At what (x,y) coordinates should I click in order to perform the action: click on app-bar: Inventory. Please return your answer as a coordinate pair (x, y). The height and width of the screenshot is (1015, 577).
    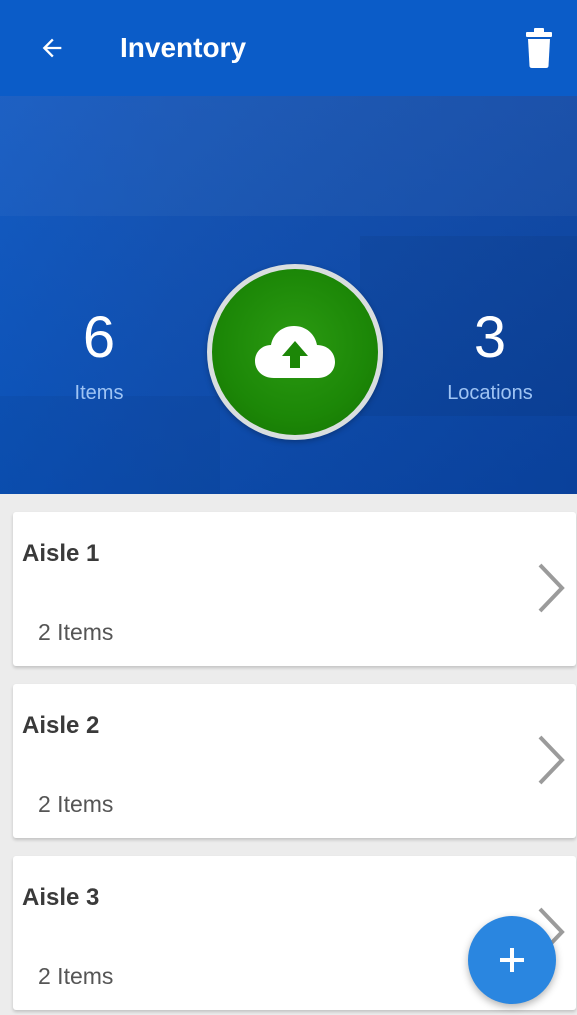
    Looking at the image, I should click on (288, 48).